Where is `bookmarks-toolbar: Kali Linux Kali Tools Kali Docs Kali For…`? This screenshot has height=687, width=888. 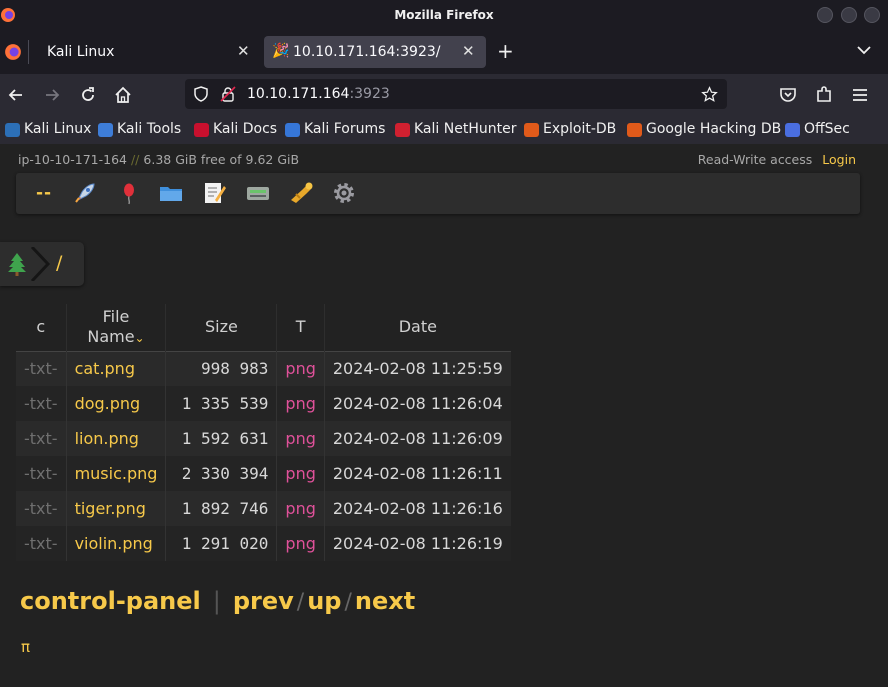 bookmarks-toolbar: Kali Linux Kali Tools Kali Docs Kali For… is located at coordinates (444, 130).